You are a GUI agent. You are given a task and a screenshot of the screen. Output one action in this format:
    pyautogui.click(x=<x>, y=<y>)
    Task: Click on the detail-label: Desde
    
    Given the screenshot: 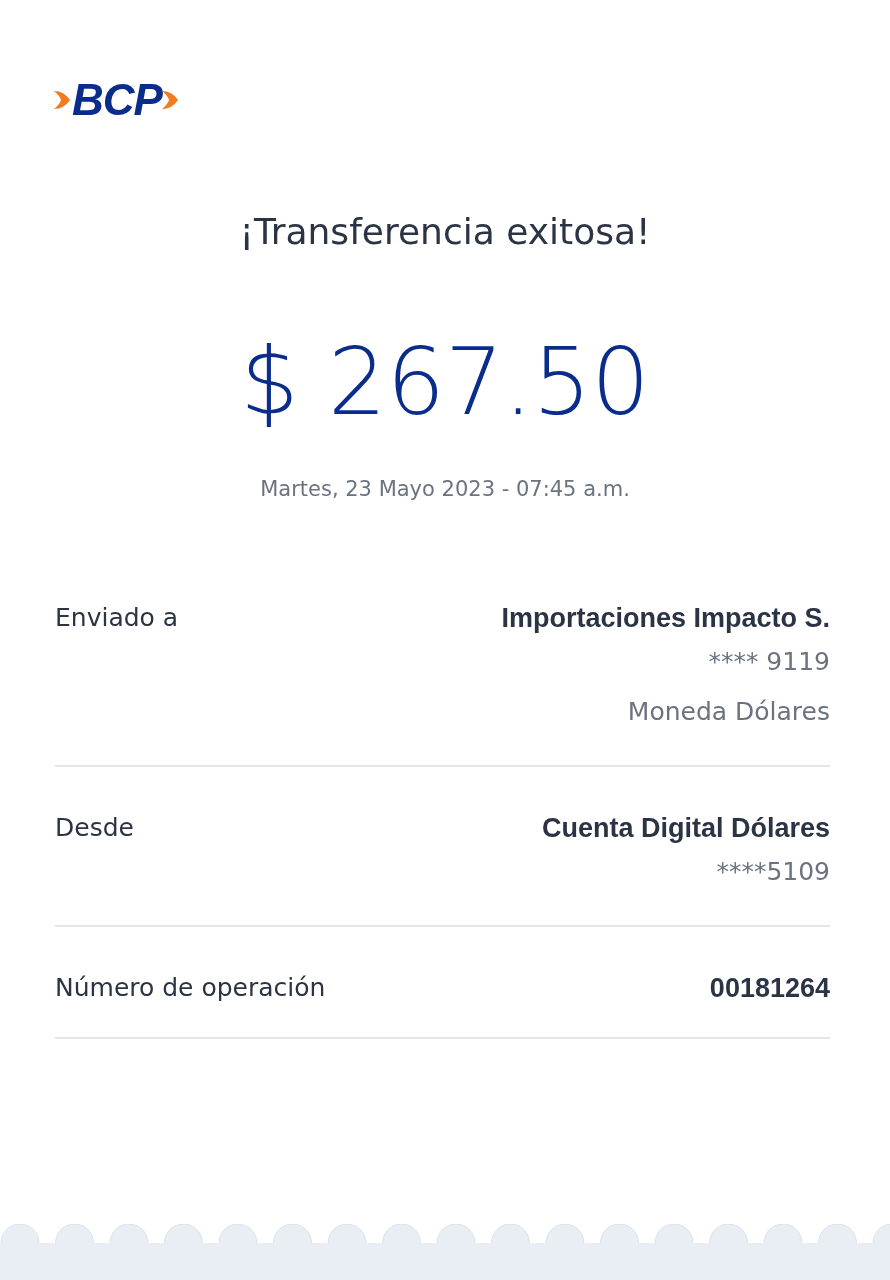 What is the action you would take?
    pyautogui.click(x=94, y=828)
    